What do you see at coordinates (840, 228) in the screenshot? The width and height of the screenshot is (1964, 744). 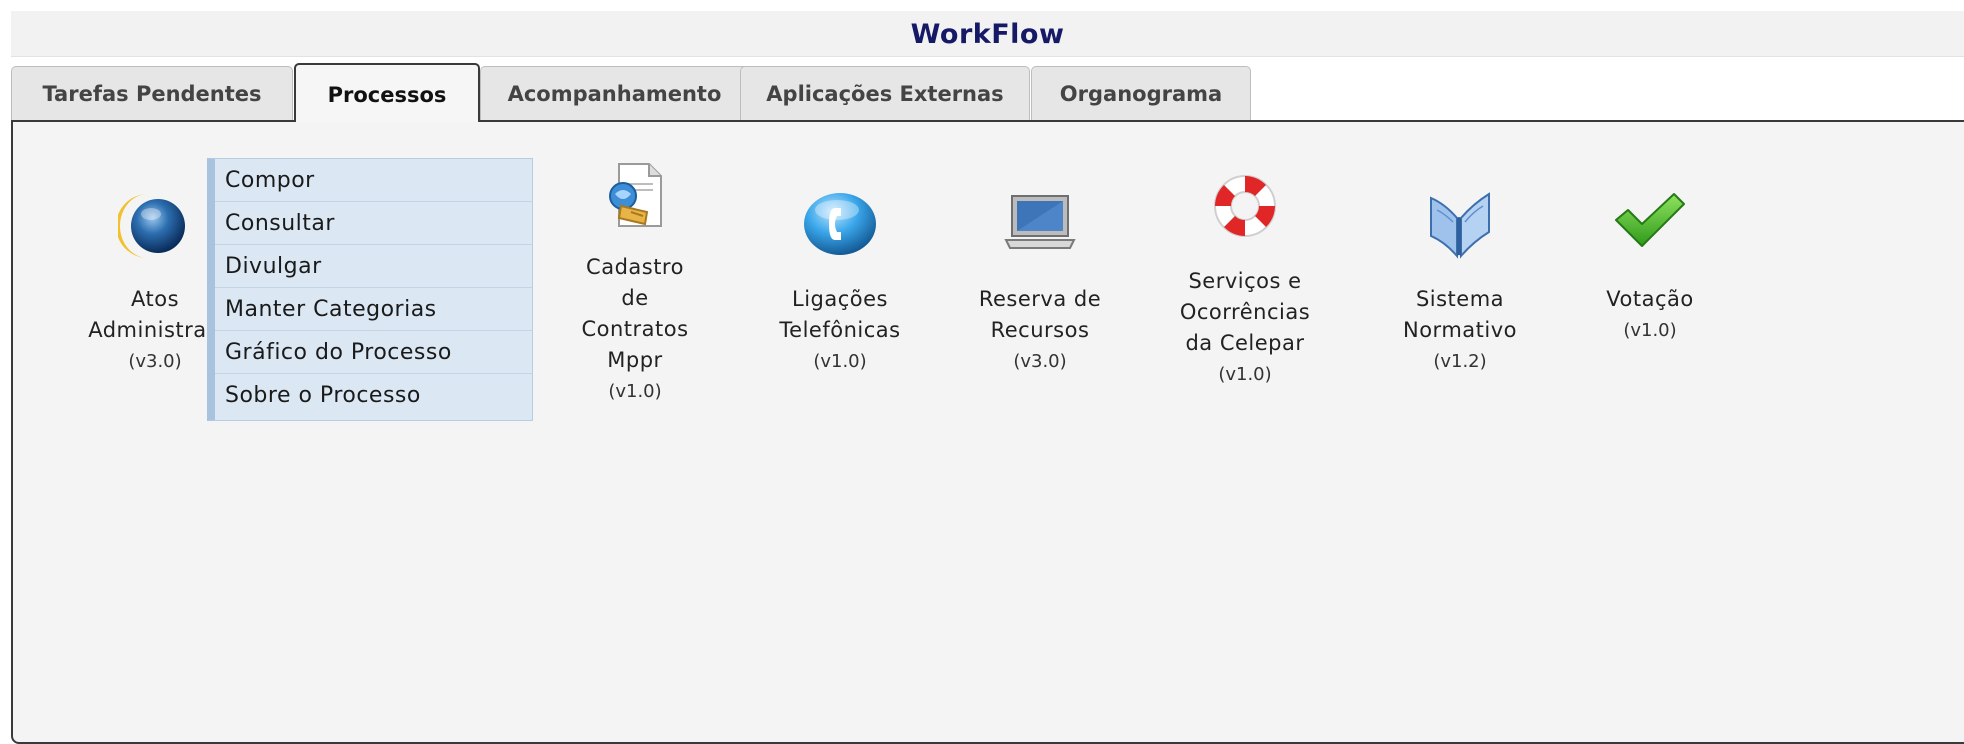 I see `phone-icon` at bounding box center [840, 228].